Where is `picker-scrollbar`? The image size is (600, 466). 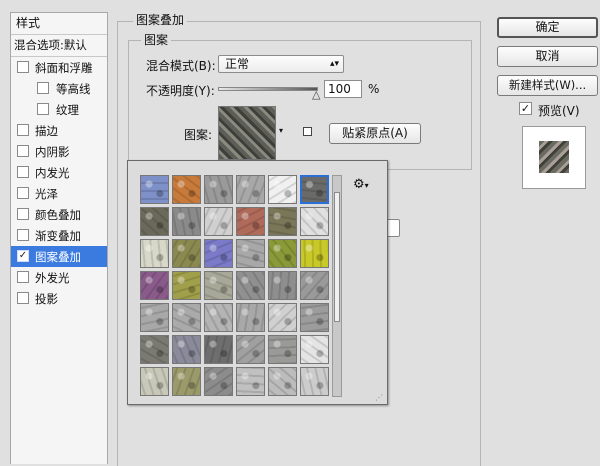
picker-scrollbar is located at coordinates (337, 286).